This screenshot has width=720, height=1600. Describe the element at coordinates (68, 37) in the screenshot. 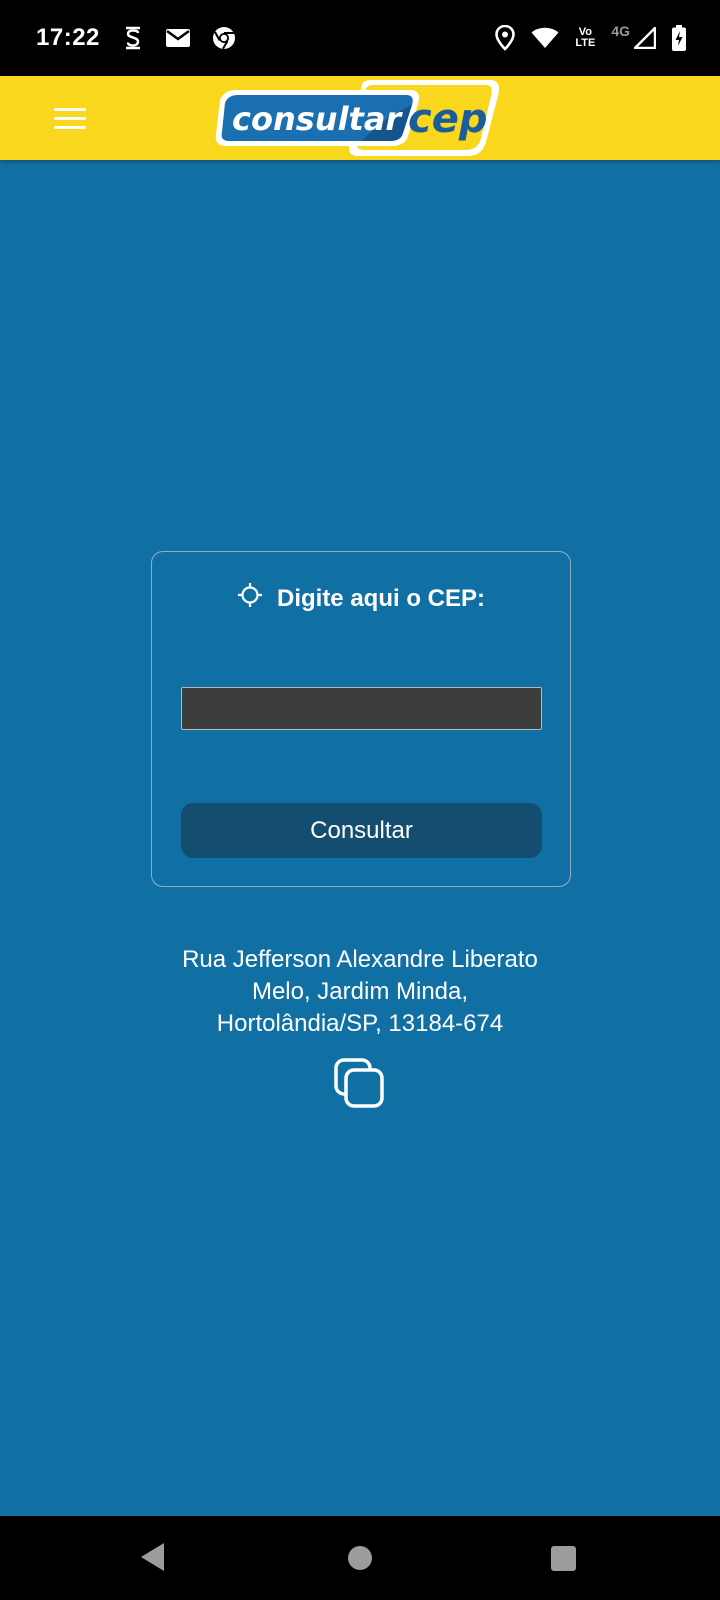

I see `status-time: 17:22` at that location.